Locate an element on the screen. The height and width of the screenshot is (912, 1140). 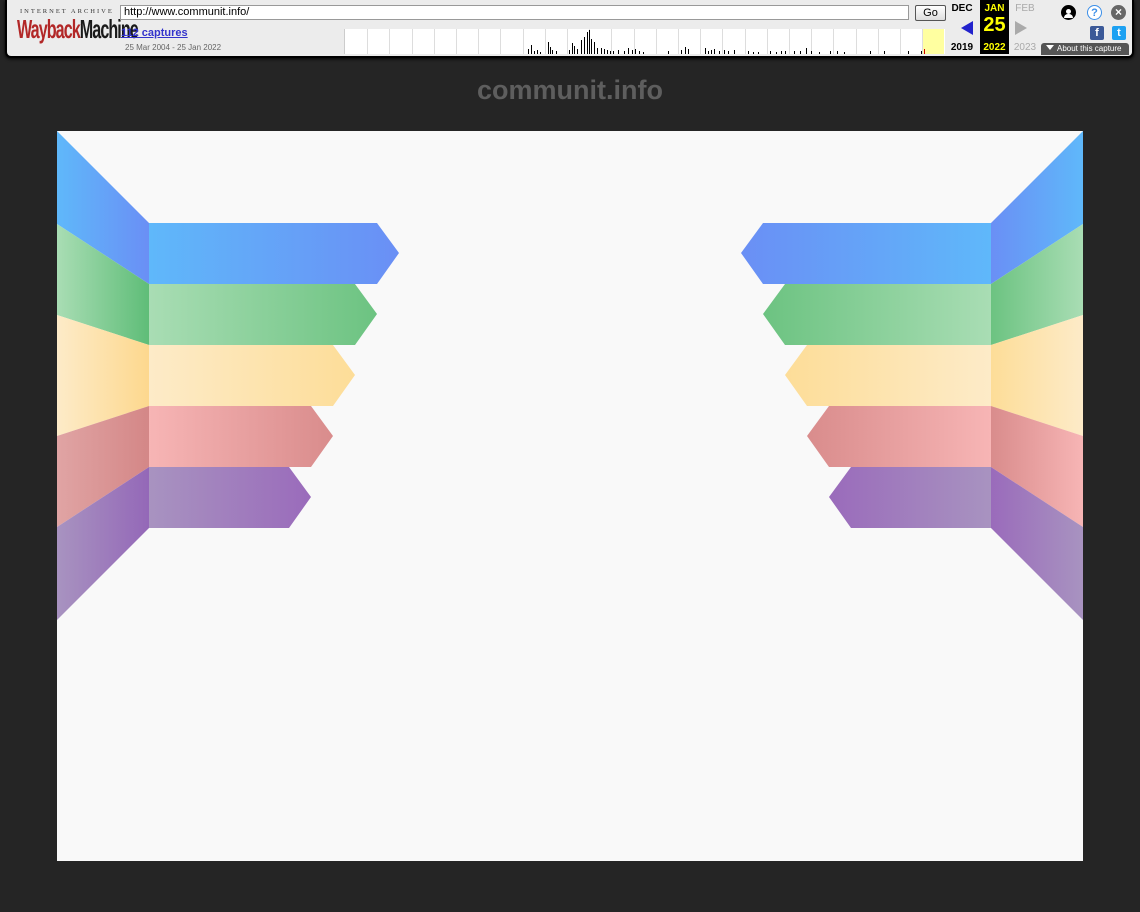
left-yellow-arrow is located at coordinates (252, 375).